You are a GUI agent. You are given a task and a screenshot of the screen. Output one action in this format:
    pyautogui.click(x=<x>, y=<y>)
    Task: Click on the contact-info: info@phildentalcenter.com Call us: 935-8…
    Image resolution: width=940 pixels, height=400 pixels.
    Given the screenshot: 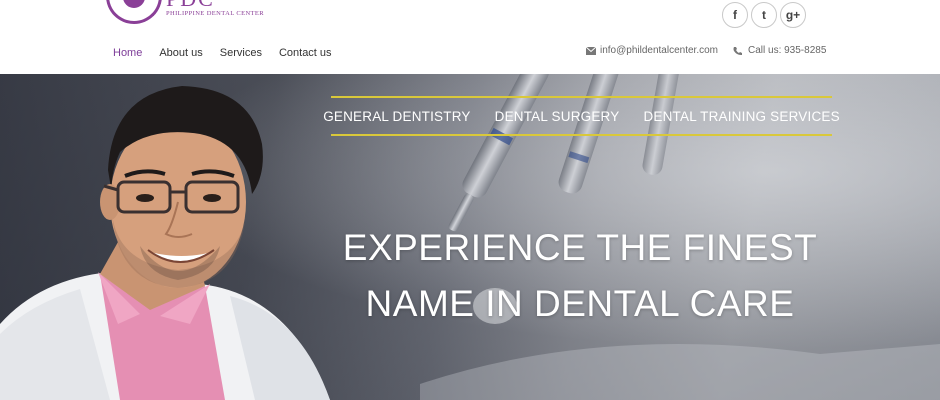 What is the action you would take?
    pyautogui.click(x=706, y=50)
    